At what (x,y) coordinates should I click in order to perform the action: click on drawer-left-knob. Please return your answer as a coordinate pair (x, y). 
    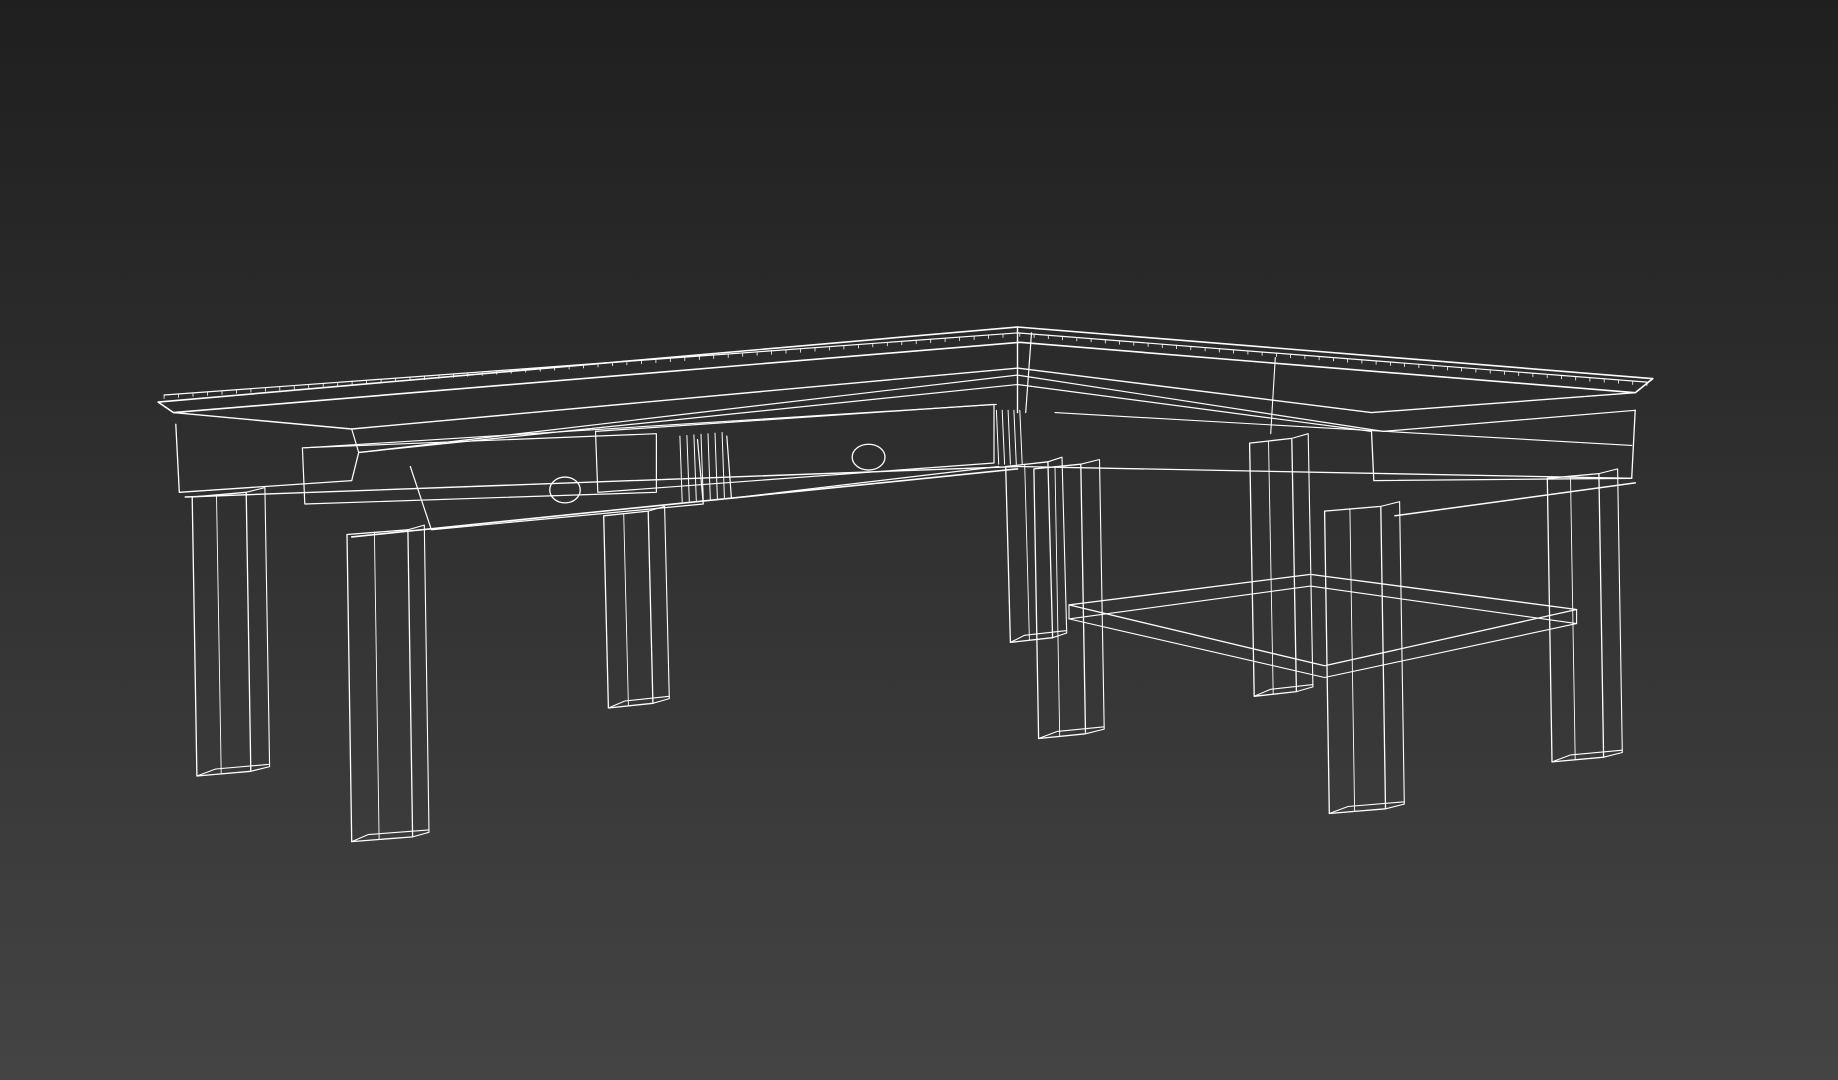
    Looking at the image, I should click on (565, 490).